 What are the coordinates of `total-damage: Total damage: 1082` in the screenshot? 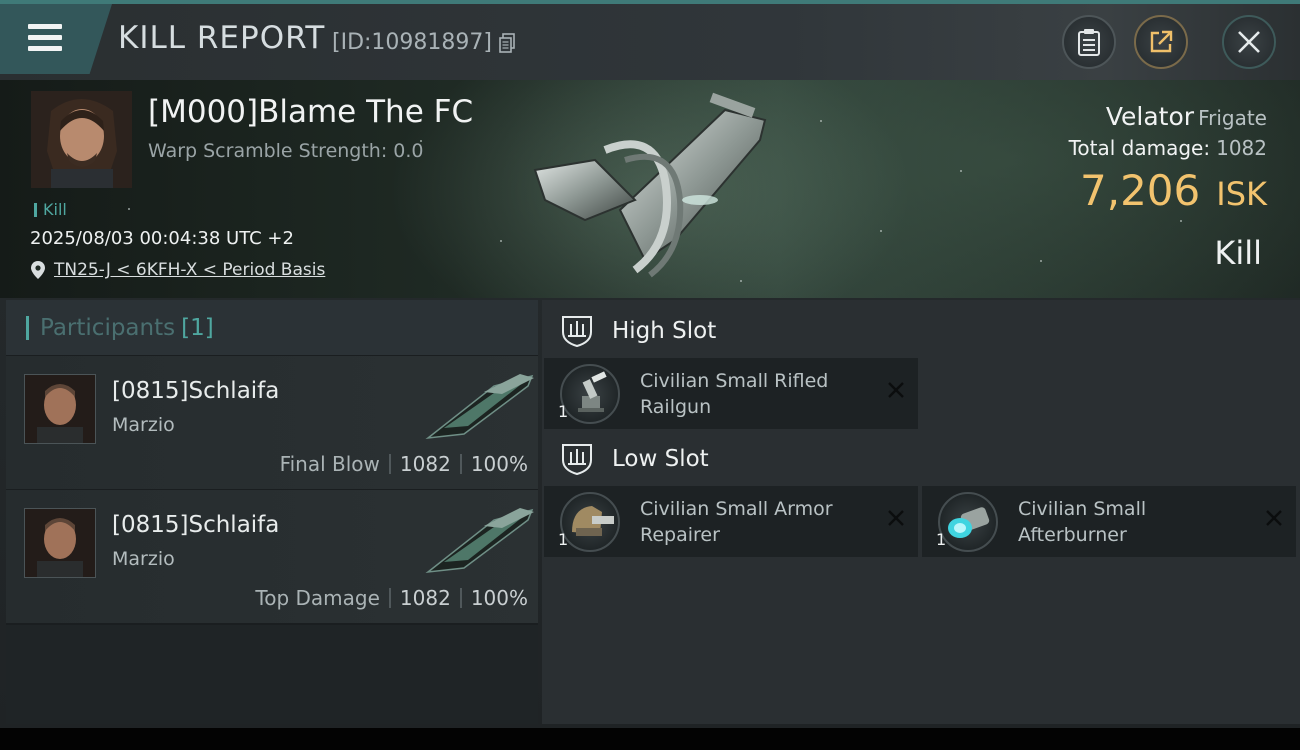 It's located at (1168, 148).